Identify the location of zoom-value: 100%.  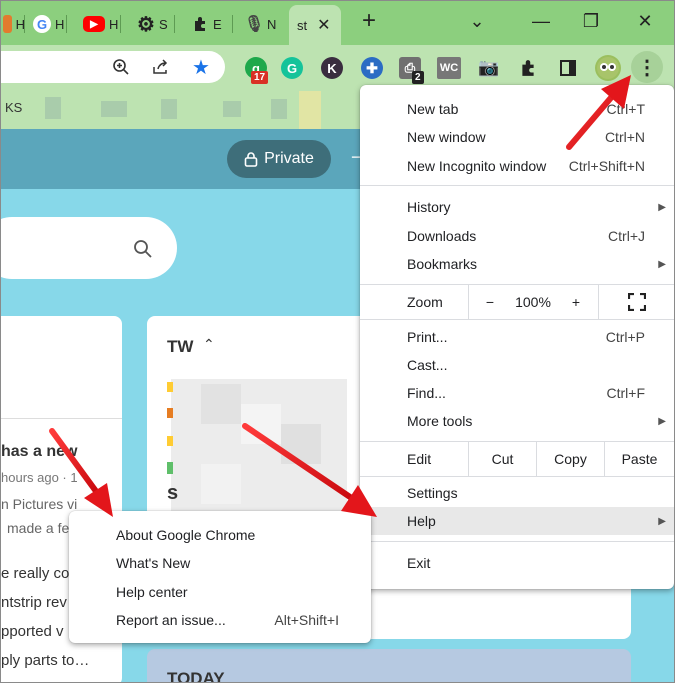
(533, 302).